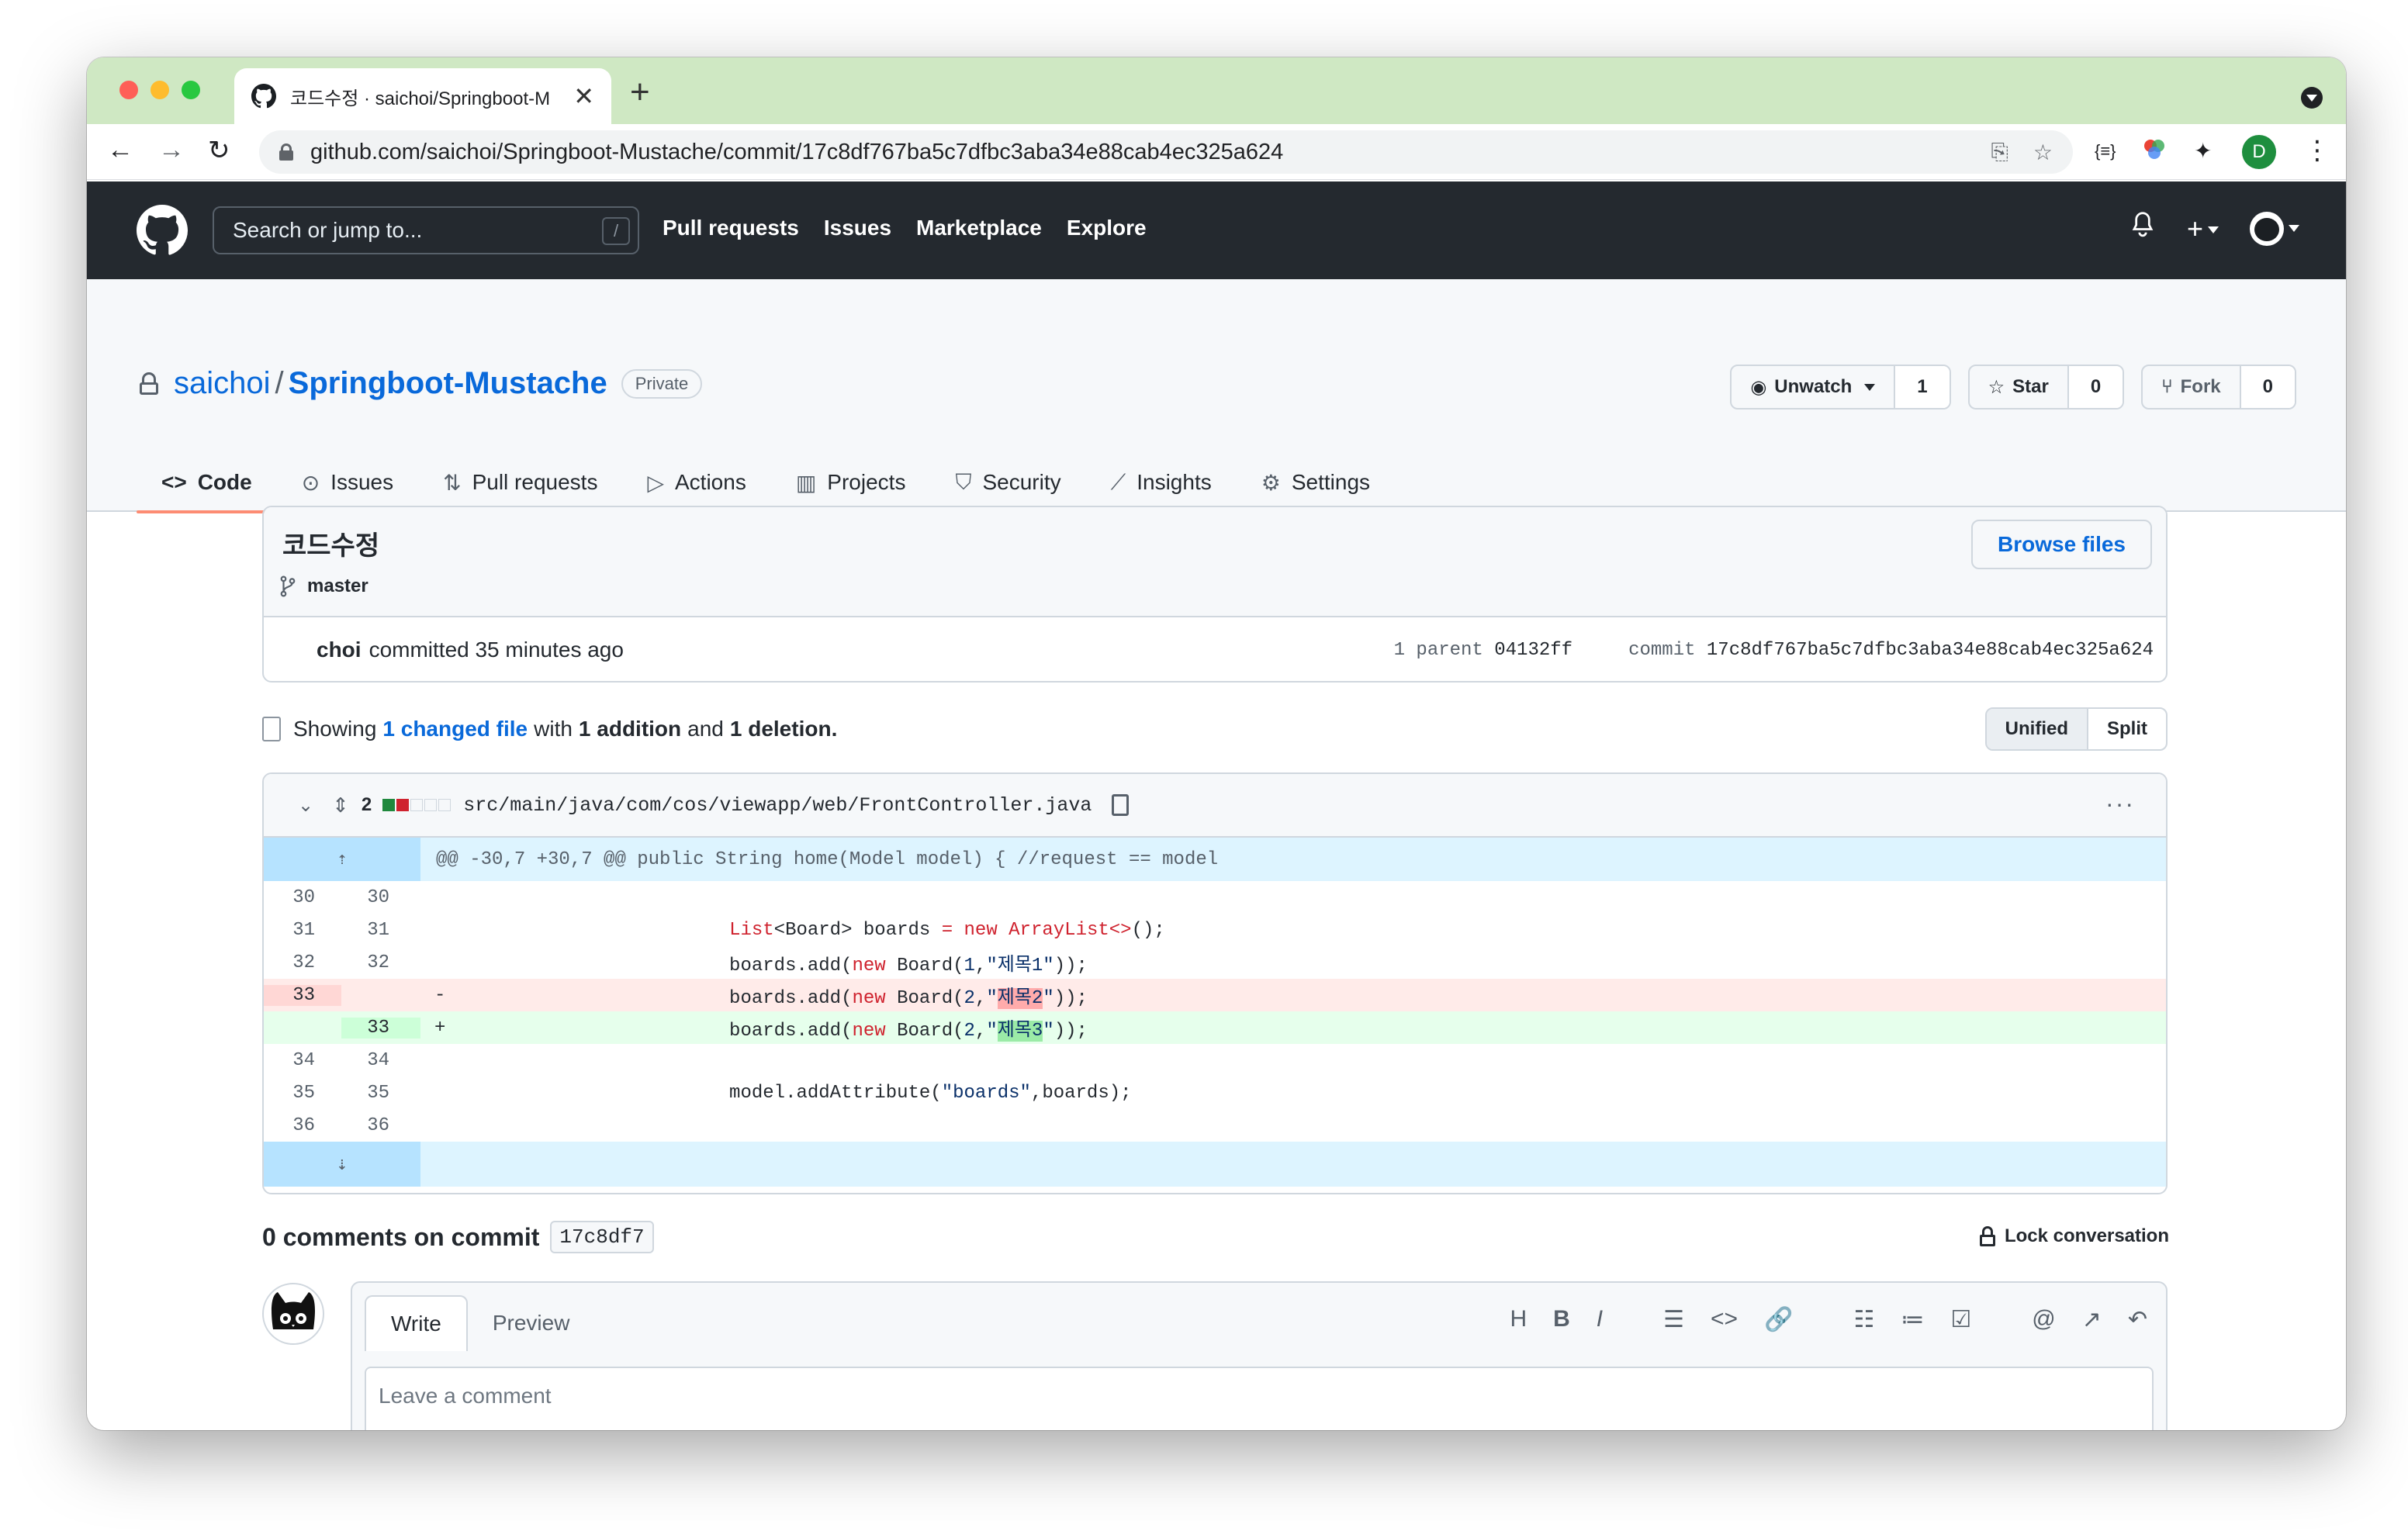 The width and height of the screenshot is (2408, 1531). Describe the element at coordinates (417, 1323) in the screenshot. I see `tab-write: Write` at that location.